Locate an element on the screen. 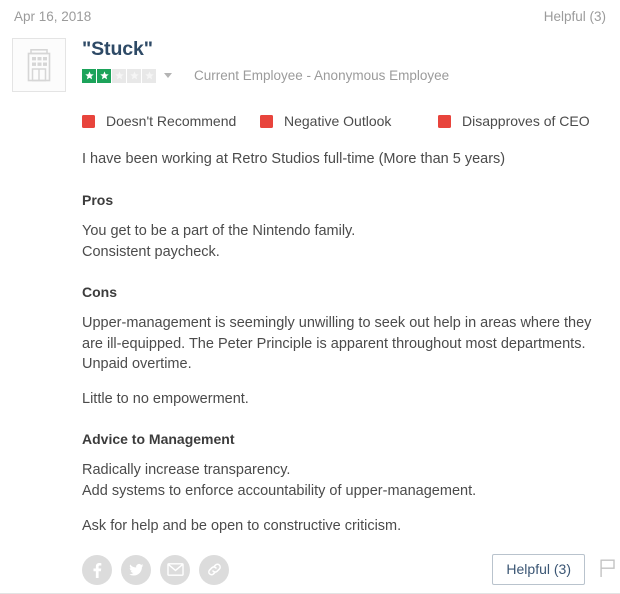 This screenshot has width=620, height=594. review-title: "Stuck" is located at coordinates (117, 49).